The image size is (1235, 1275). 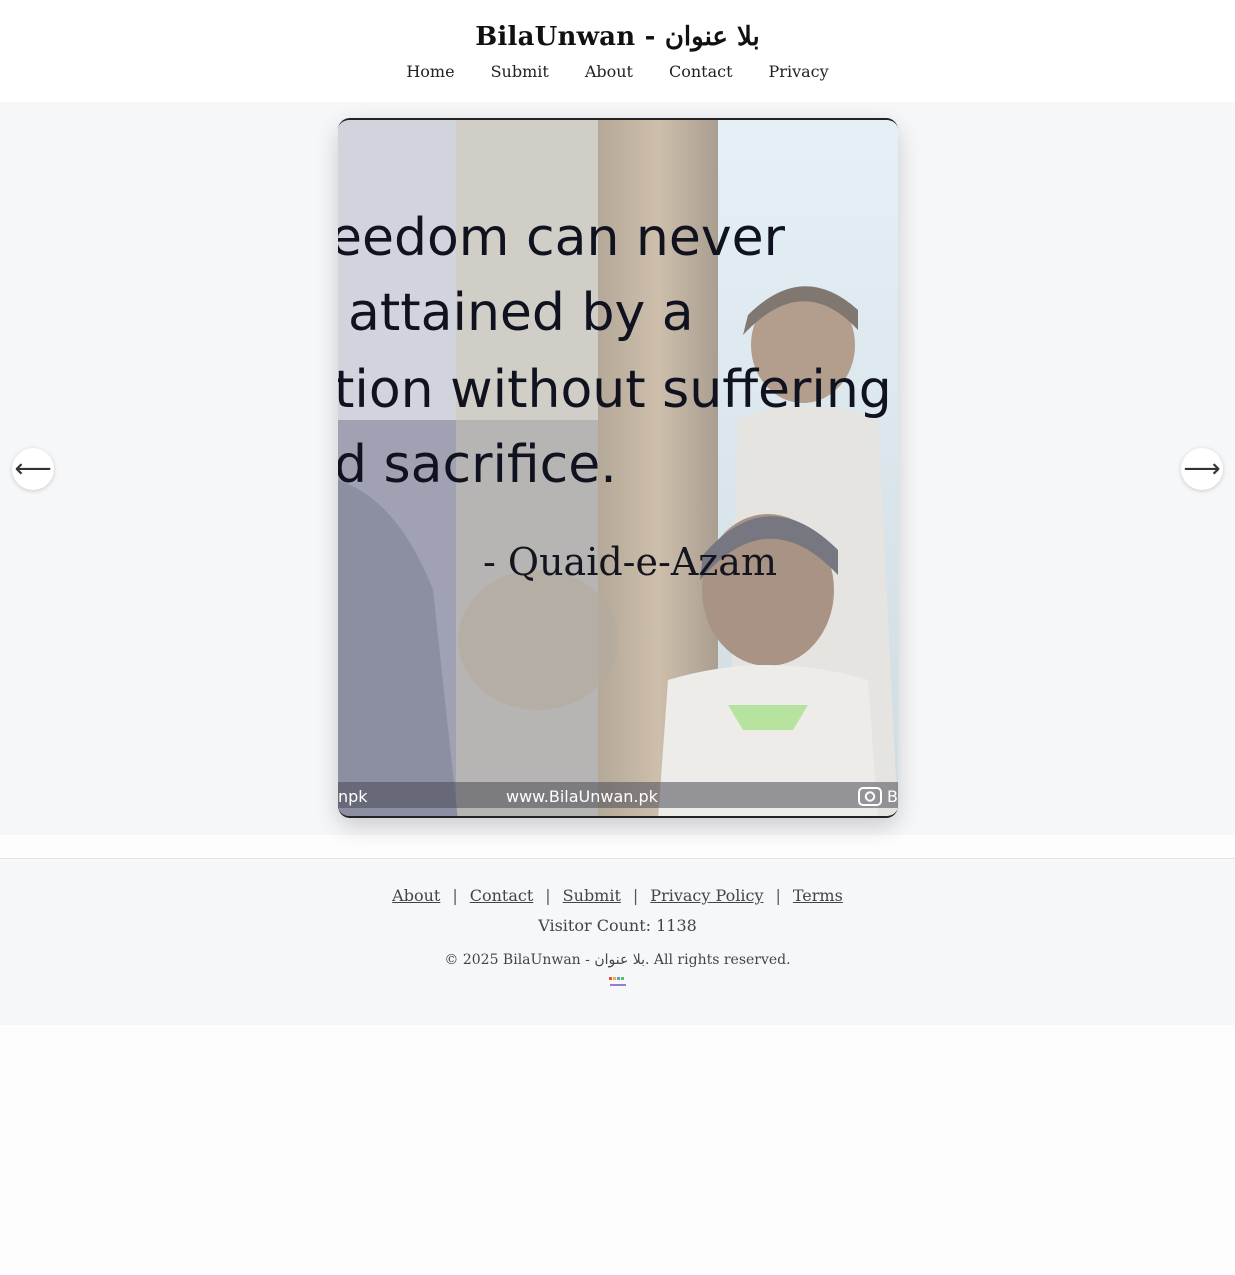 What do you see at coordinates (615, 390) in the screenshot?
I see `quote-line: tion without suffering` at bounding box center [615, 390].